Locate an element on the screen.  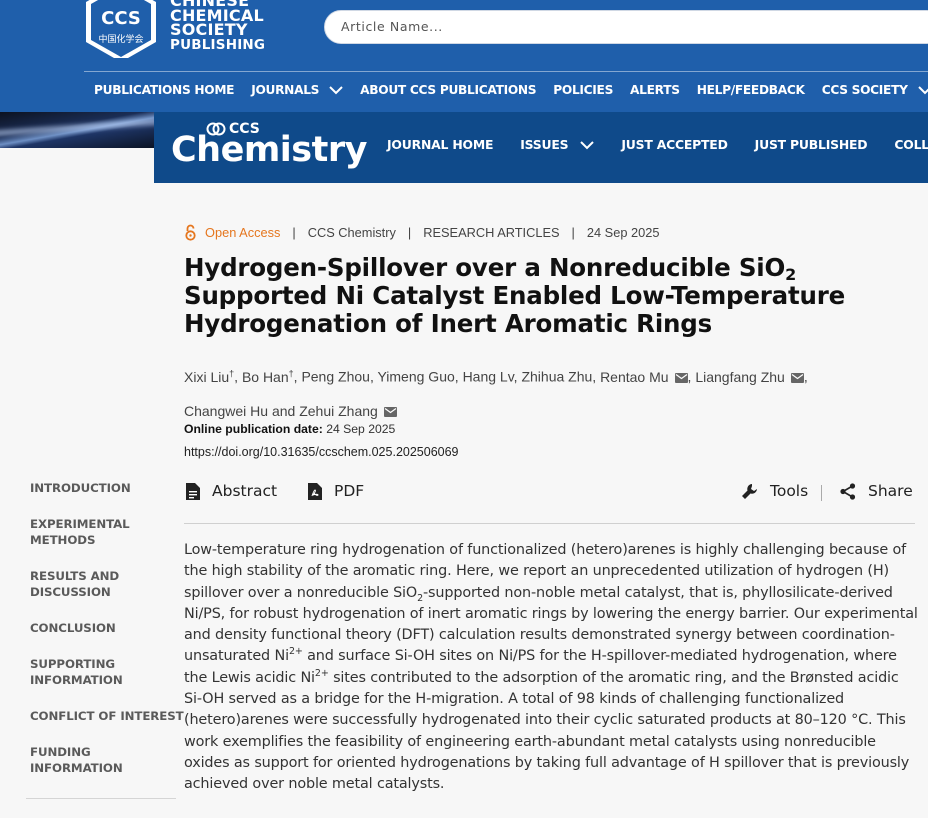
nav-label: POLICIES is located at coordinates (583, 90).